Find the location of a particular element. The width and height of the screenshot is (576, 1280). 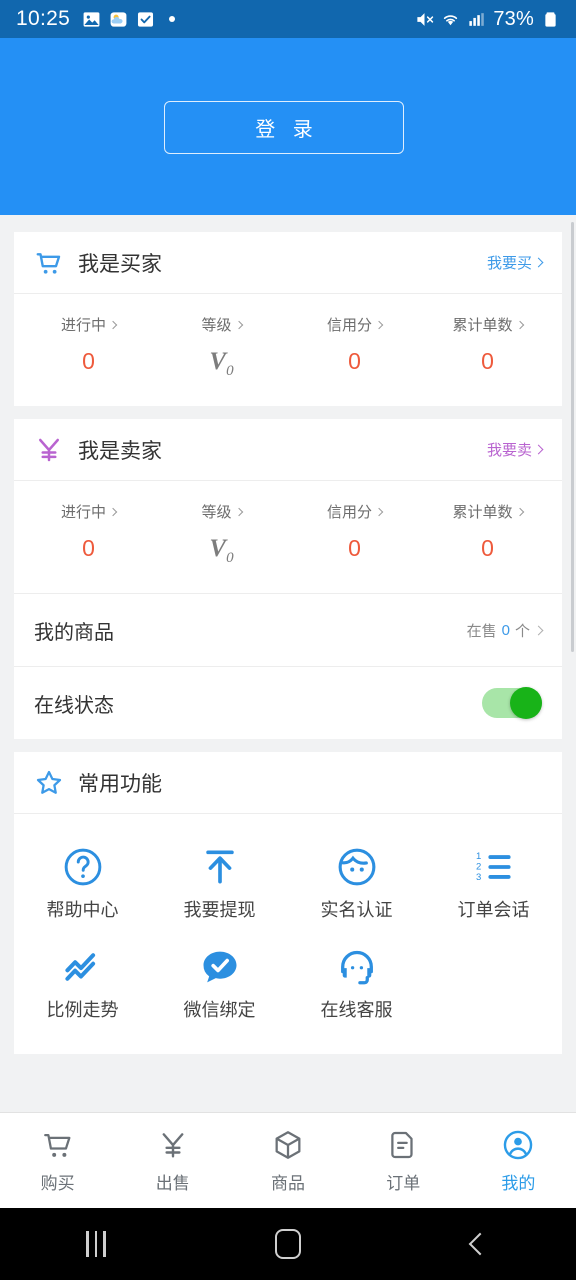

weather-icon is located at coordinates (118, 19).